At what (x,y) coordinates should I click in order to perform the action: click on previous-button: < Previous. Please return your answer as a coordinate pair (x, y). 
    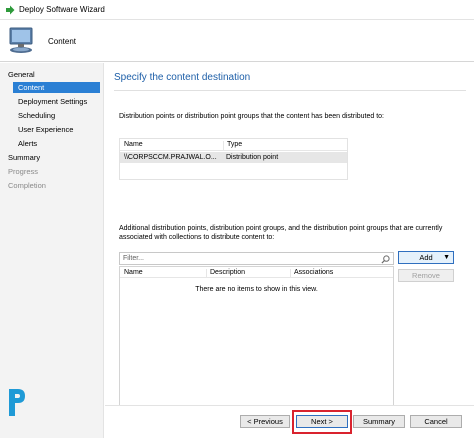
    Looking at the image, I should click on (265, 421).